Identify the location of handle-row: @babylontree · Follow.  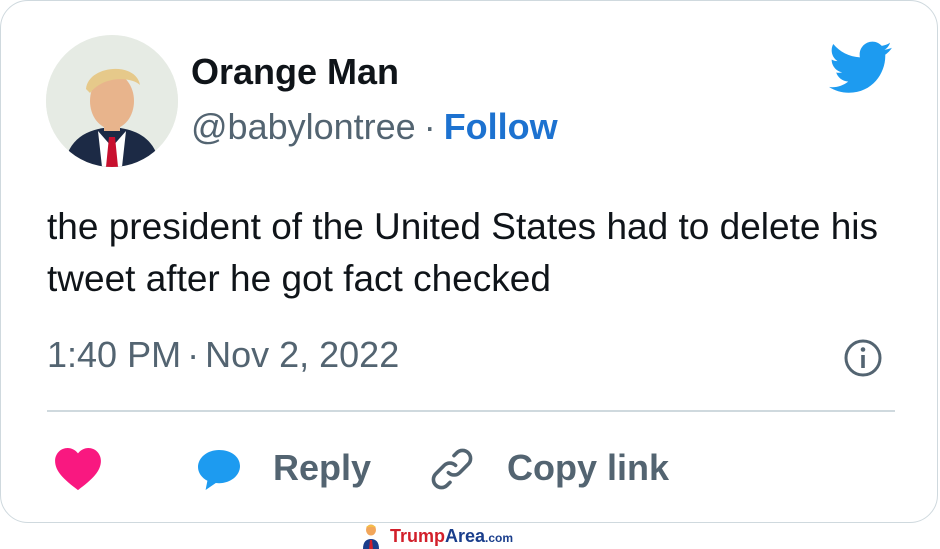
(374, 127).